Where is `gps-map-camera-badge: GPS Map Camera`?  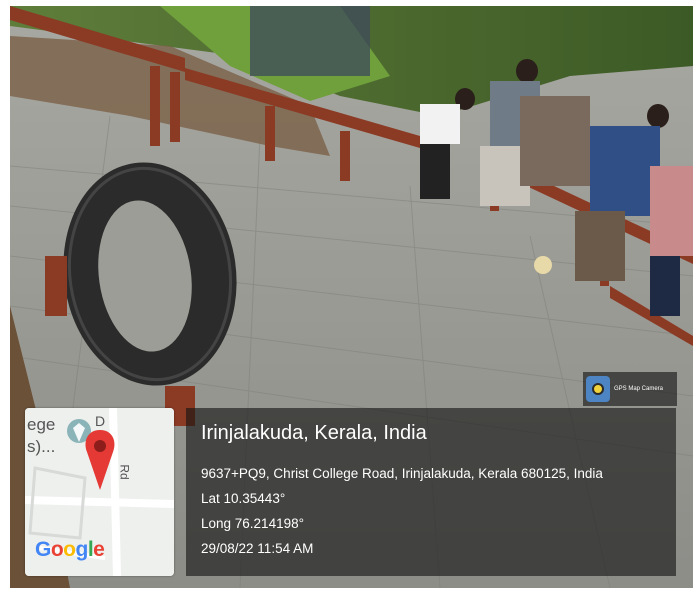
gps-map-camera-badge: GPS Map Camera is located at coordinates (630, 389).